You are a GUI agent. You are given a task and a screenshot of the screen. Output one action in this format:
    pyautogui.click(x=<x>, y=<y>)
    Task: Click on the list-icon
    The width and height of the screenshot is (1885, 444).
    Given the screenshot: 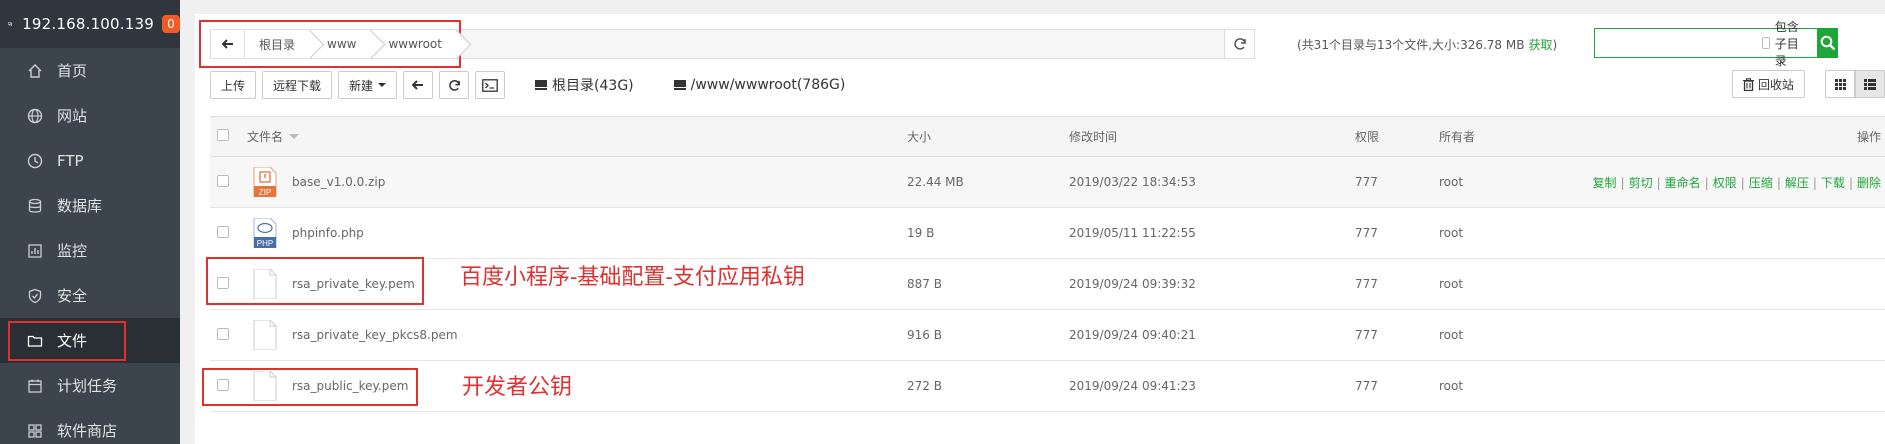 What is the action you would take?
    pyautogui.click(x=1870, y=84)
    